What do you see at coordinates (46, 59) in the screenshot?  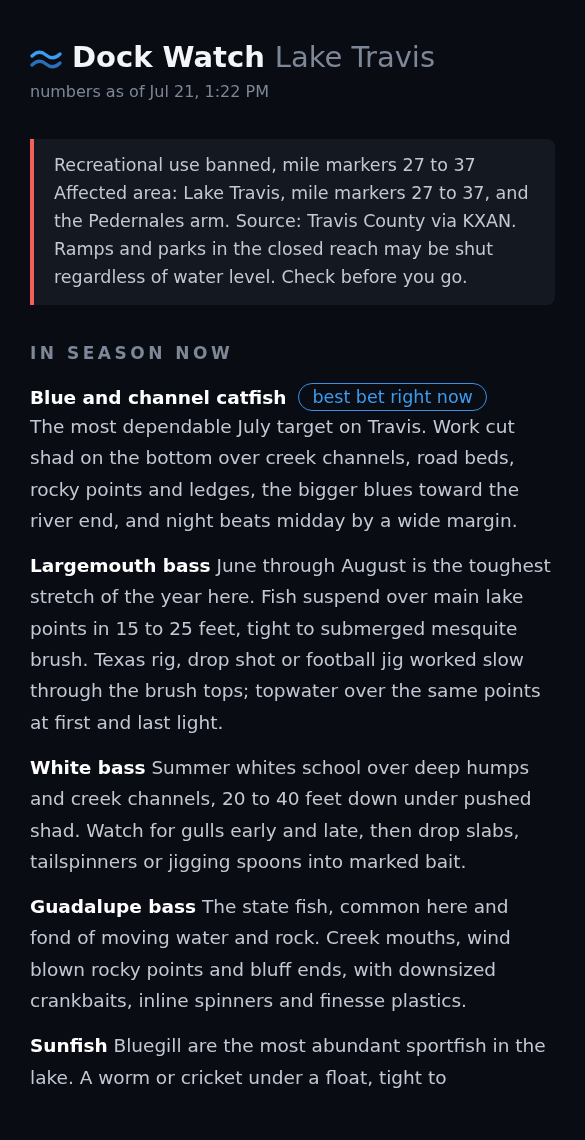 I see `waves-icon` at bounding box center [46, 59].